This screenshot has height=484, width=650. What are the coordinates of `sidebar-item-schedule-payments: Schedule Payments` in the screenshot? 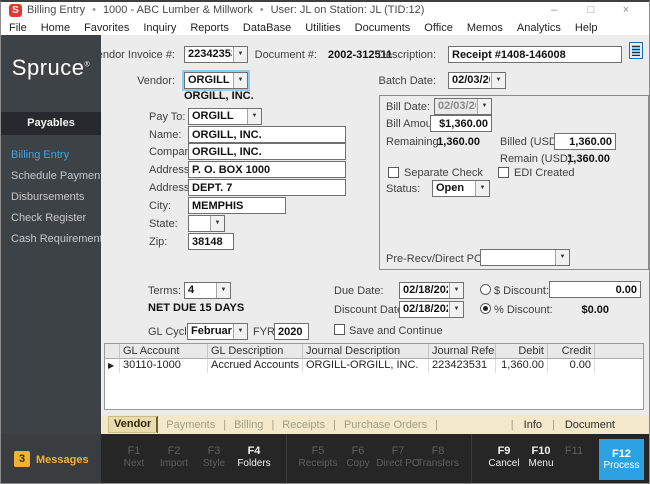 It's located at (55, 176).